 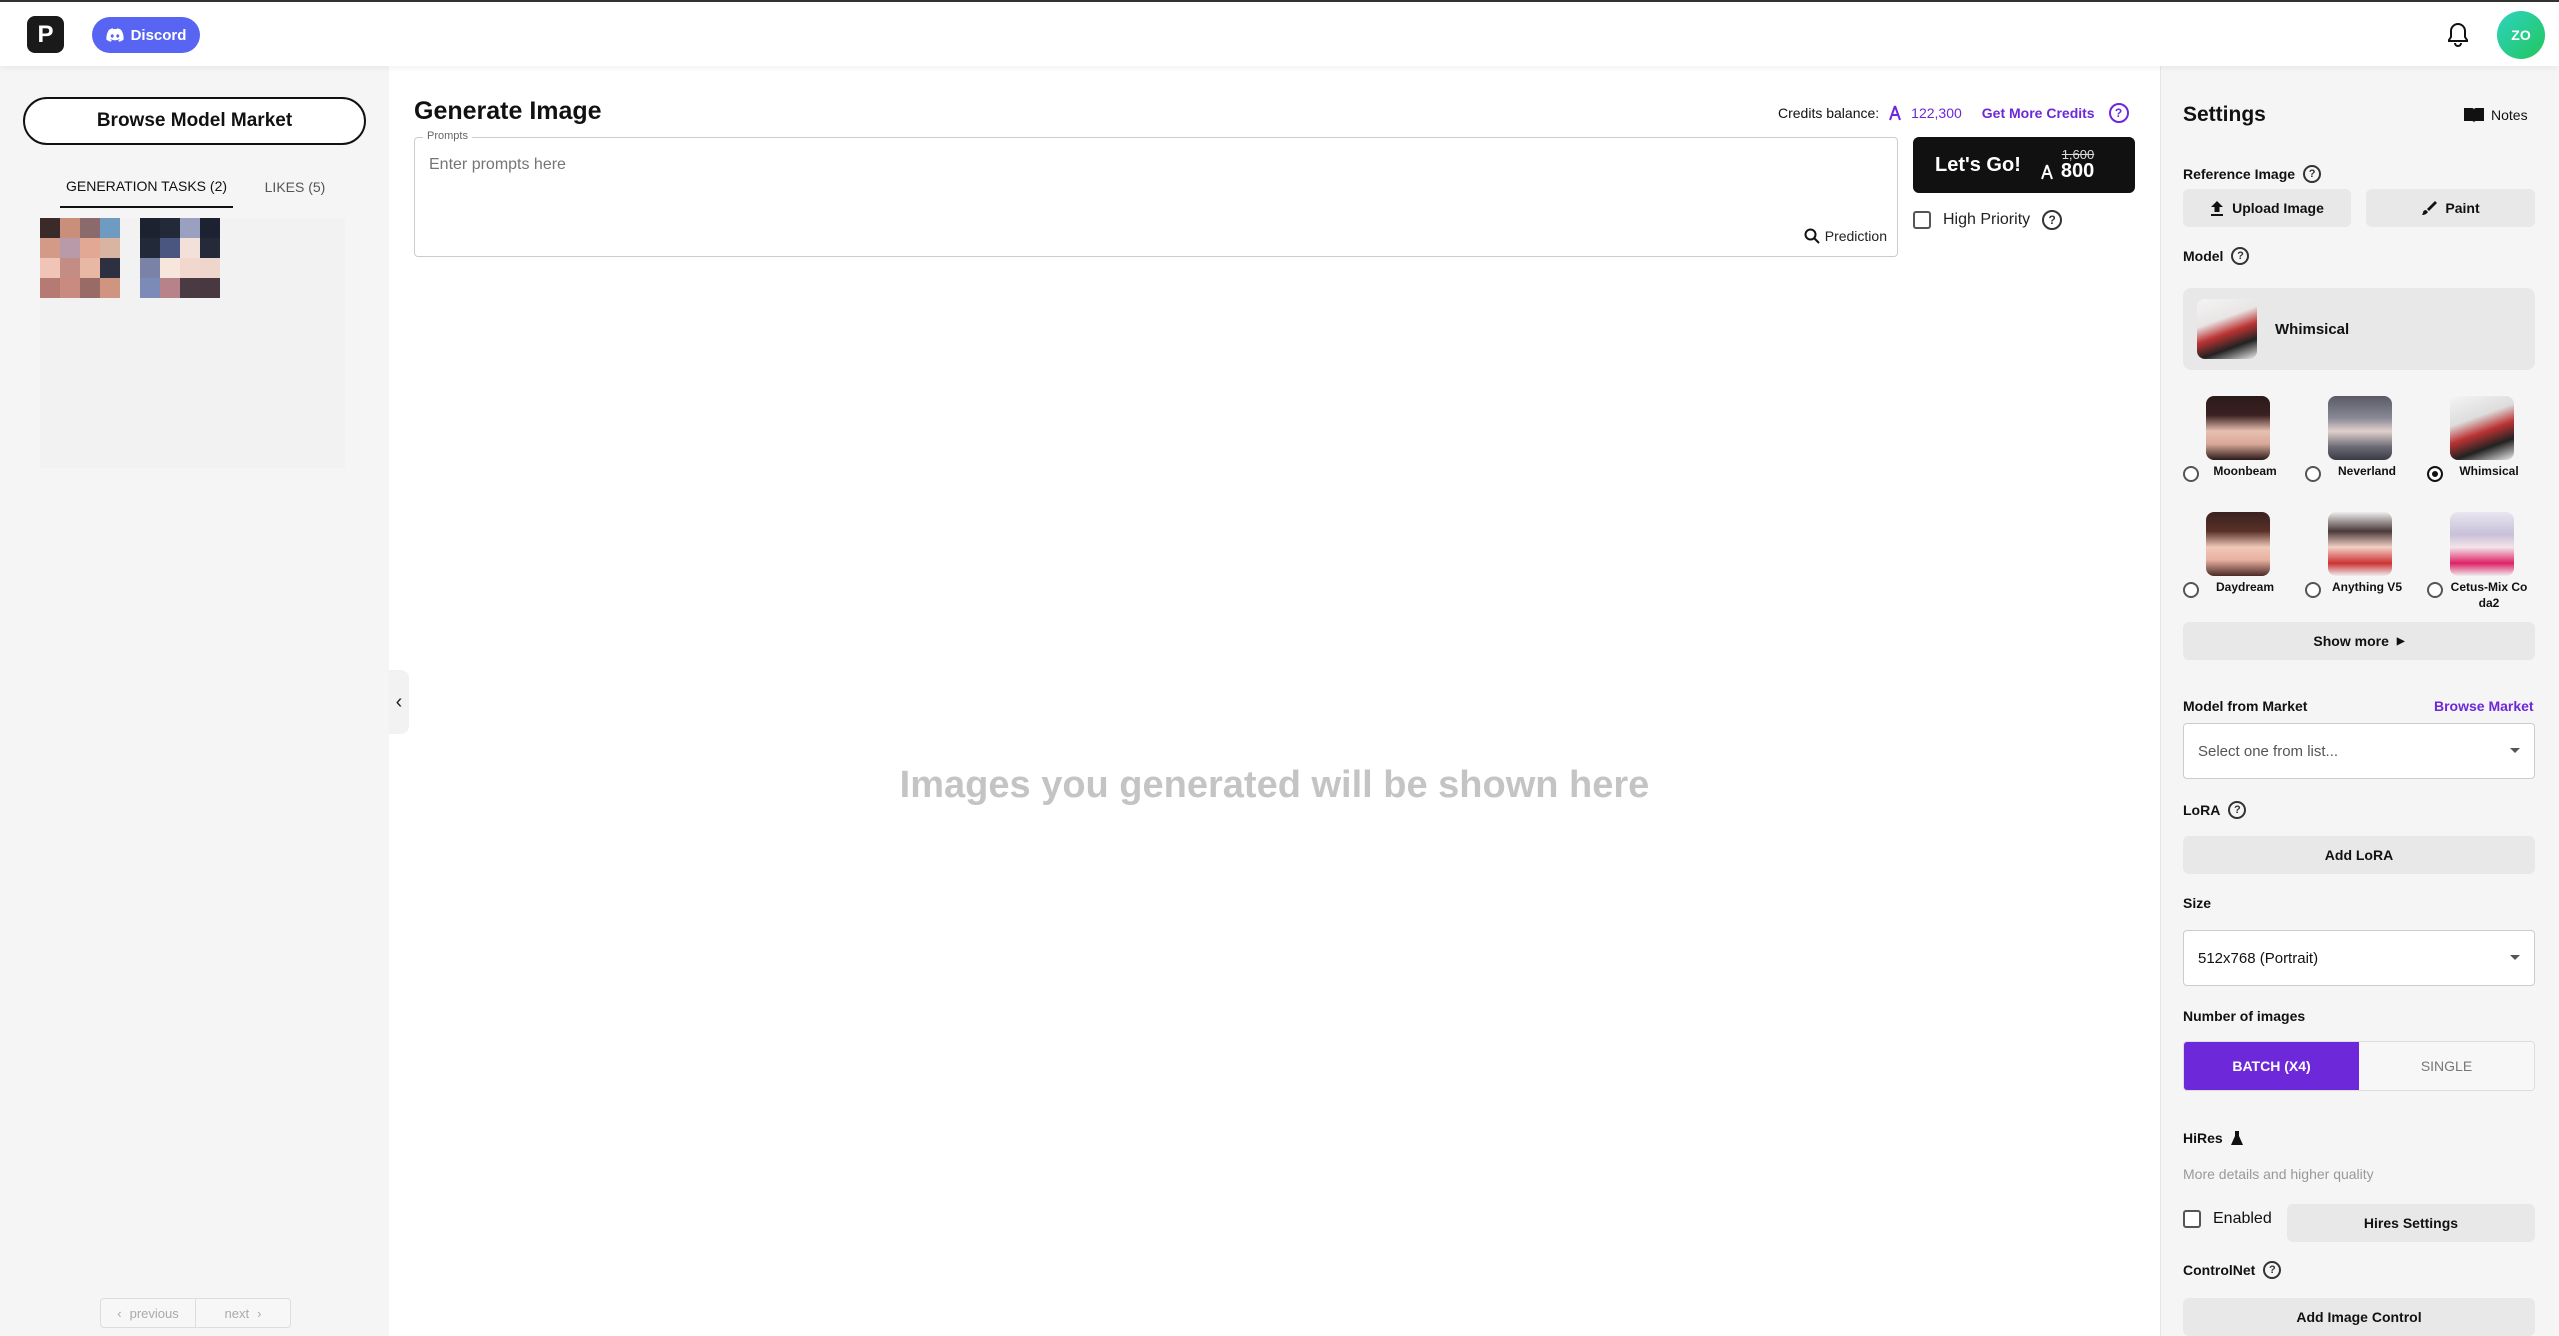 I want to click on model-option-daydream: Daydream, so click(x=2238, y=555).